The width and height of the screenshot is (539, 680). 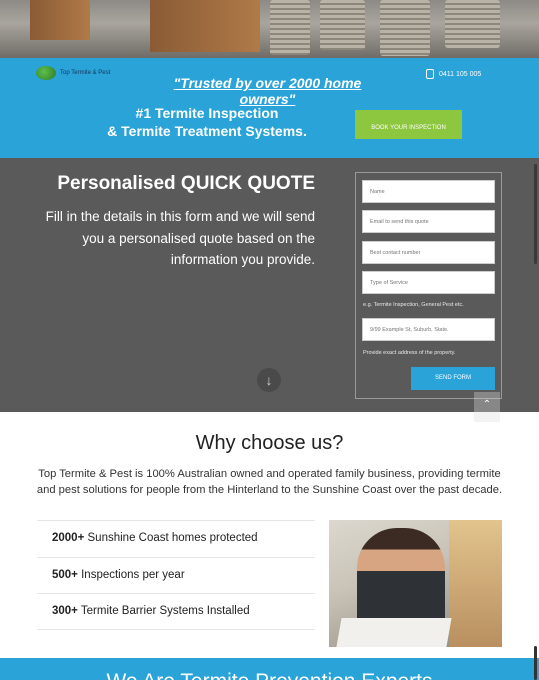 I want to click on stat-label: Sunshine Coast homes protected, so click(x=171, y=538).